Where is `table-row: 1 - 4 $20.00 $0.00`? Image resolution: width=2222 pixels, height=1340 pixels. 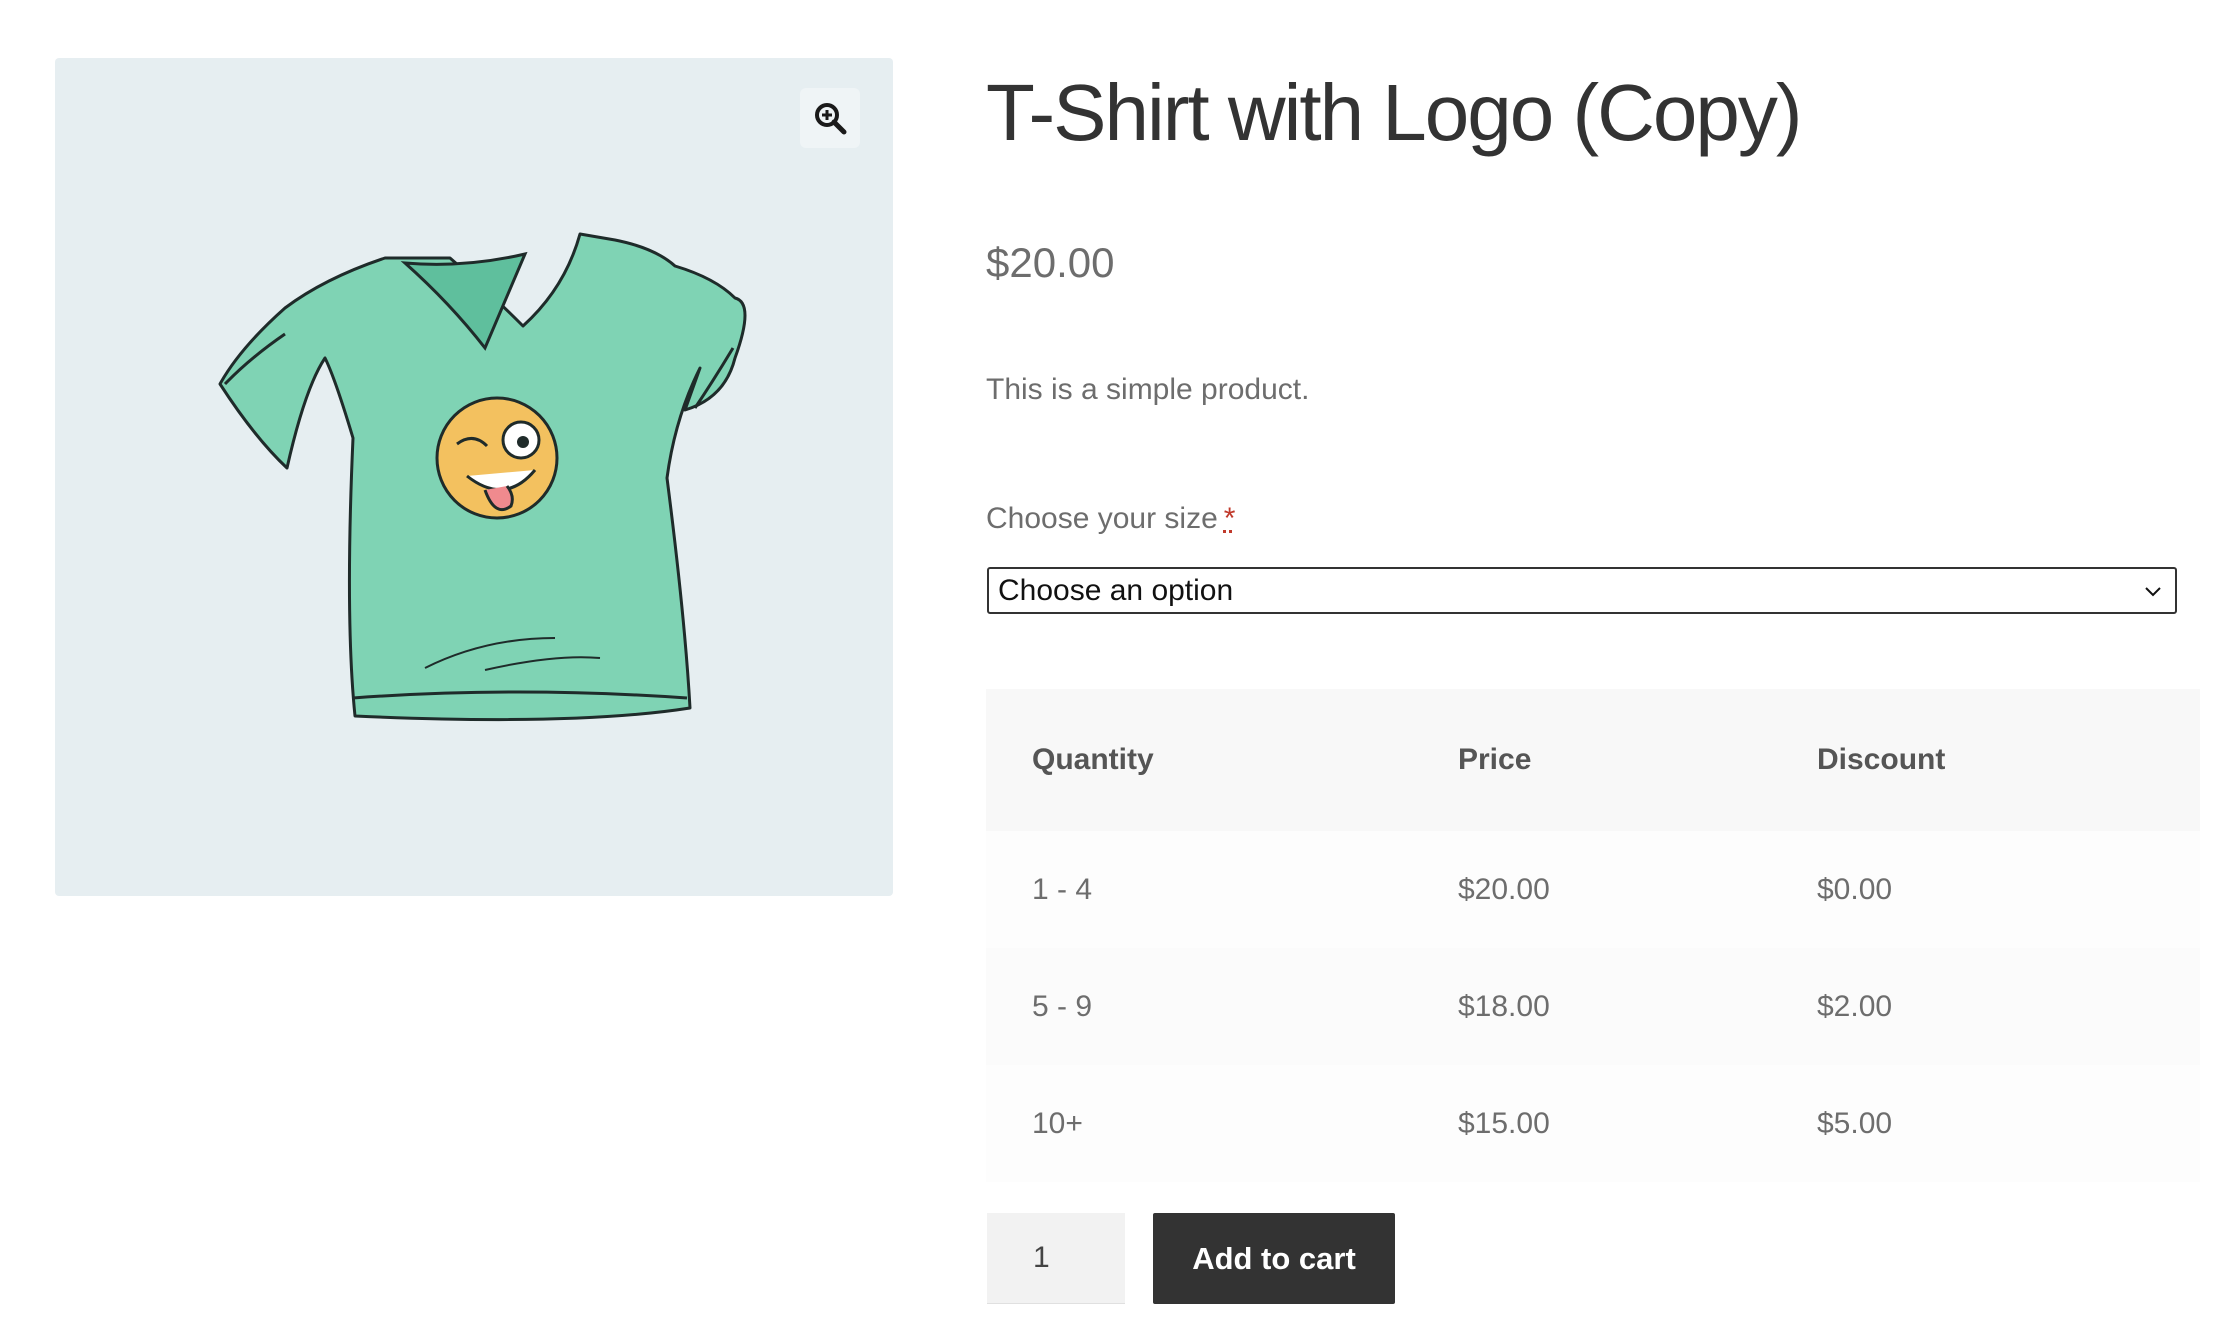
table-row: 1 - 4 $20.00 $0.00 is located at coordinates (1593, 889).